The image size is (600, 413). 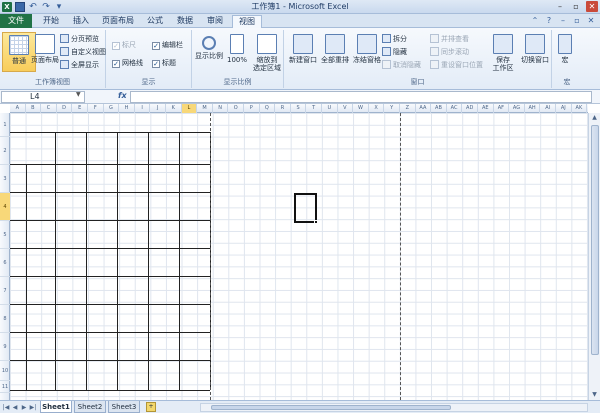 I want to click on vertical-scroll-thumb, so click(x=595, y=240).